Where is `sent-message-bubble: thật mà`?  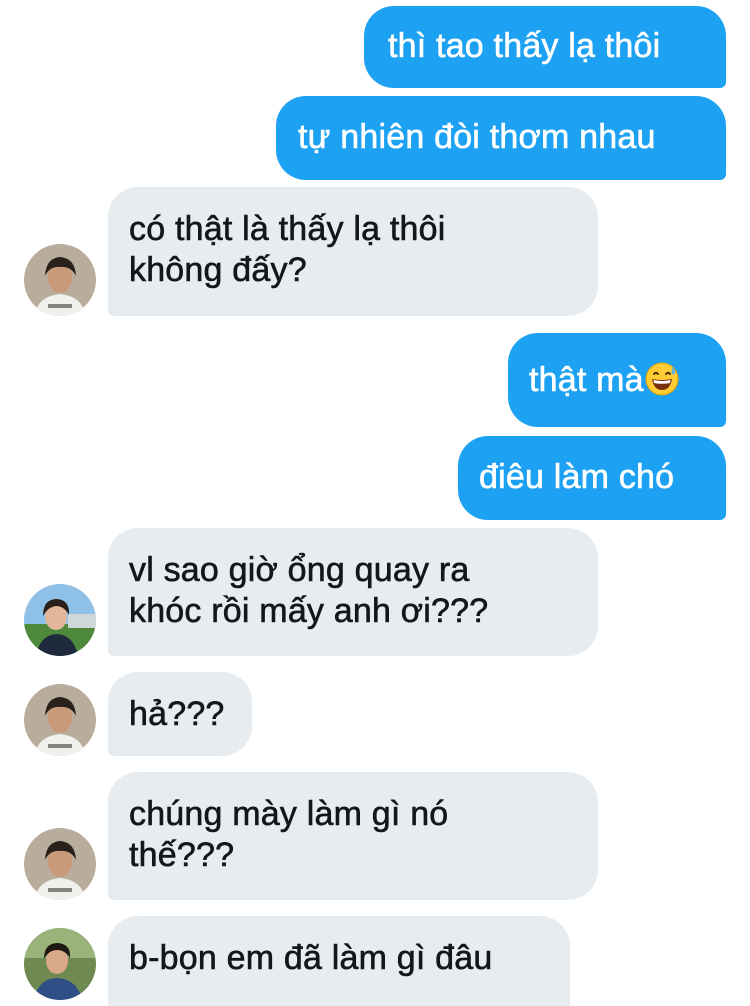 sent-message-bubble: thật mà is located at coordinates (617, 380).